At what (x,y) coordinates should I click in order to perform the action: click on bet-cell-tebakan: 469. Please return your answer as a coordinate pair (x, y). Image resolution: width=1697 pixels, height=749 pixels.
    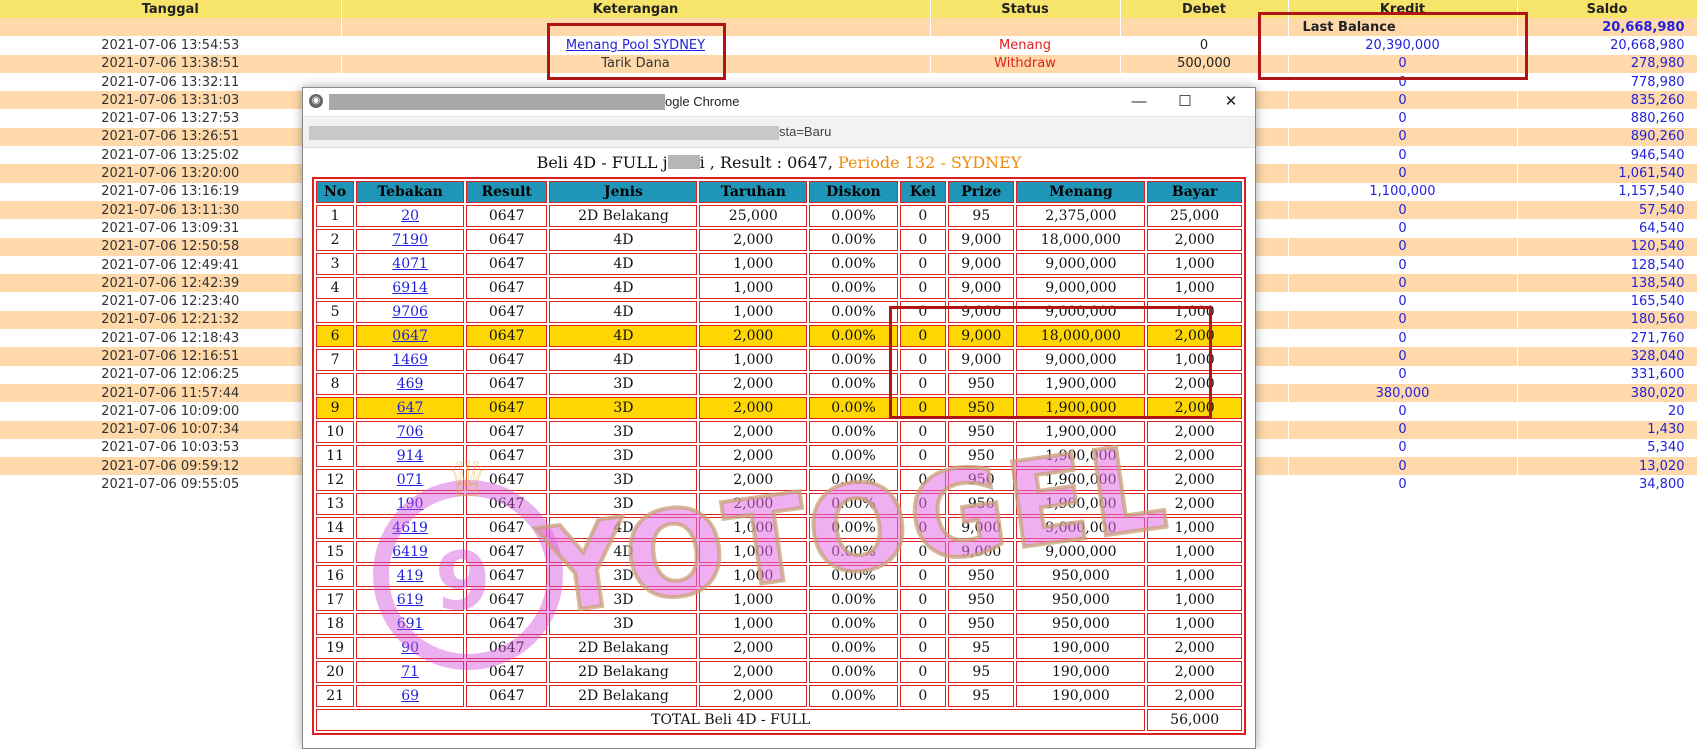
    Looking at the image, I should click on (410, 384).